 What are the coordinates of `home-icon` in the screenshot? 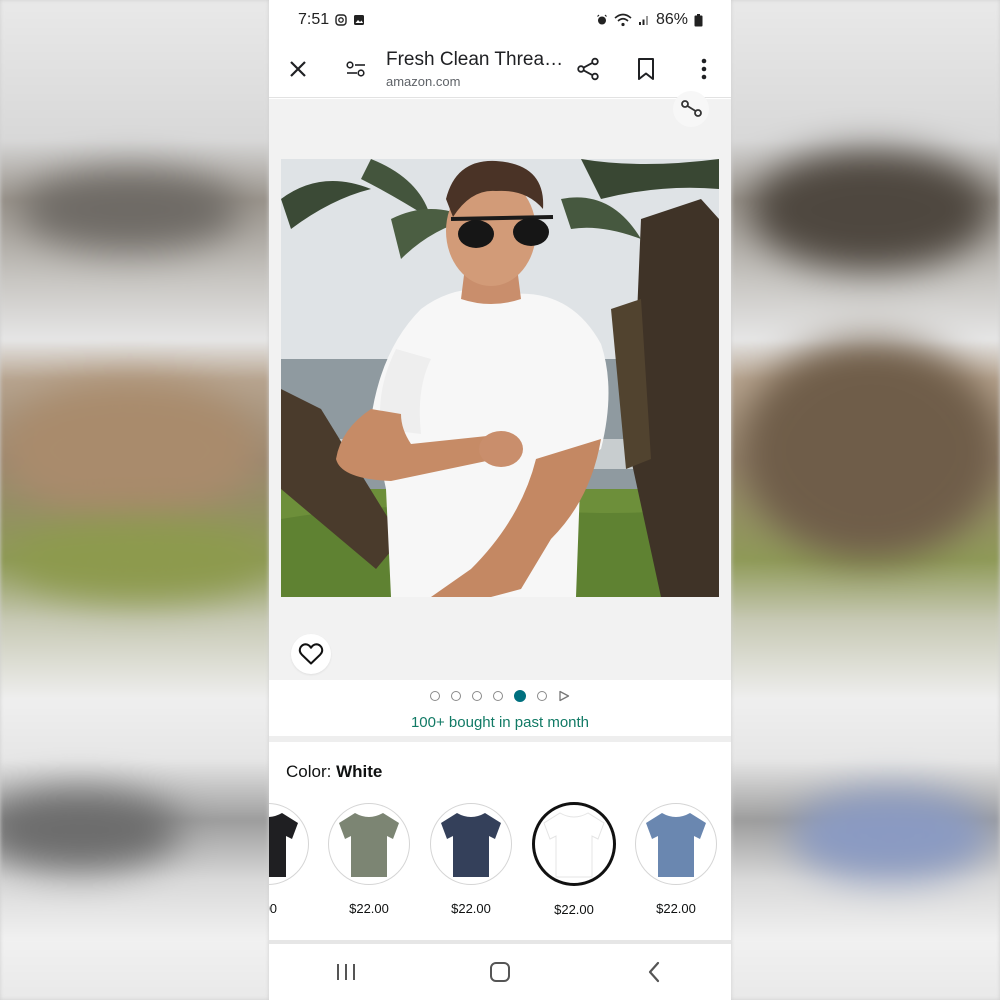 It's located at (500, 972).